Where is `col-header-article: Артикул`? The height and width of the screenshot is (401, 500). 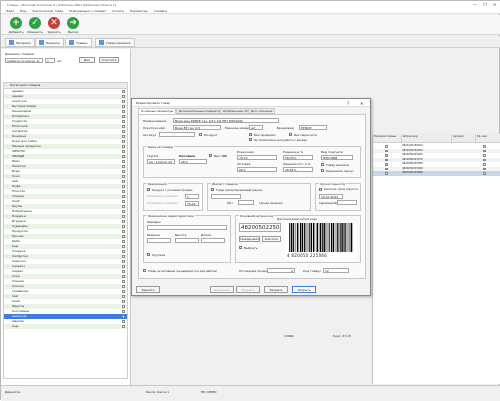
col-header-article: Артикул is located at coordinates (464, 138).